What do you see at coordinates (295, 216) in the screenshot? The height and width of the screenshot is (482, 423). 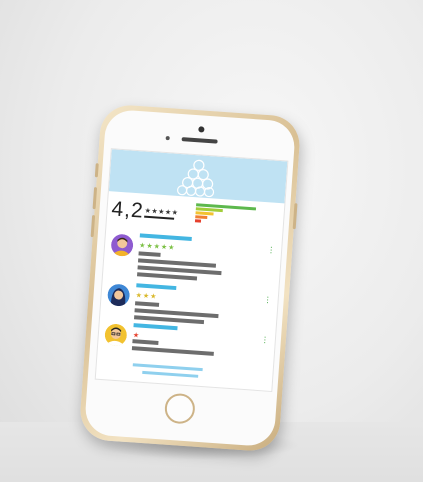 I see `power-button` at bounding box center [295, 216].